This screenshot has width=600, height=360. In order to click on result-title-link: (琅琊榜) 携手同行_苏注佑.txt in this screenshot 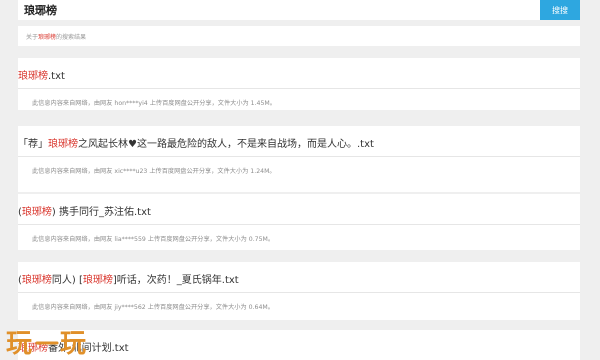, I will do `click(84, 210)`.